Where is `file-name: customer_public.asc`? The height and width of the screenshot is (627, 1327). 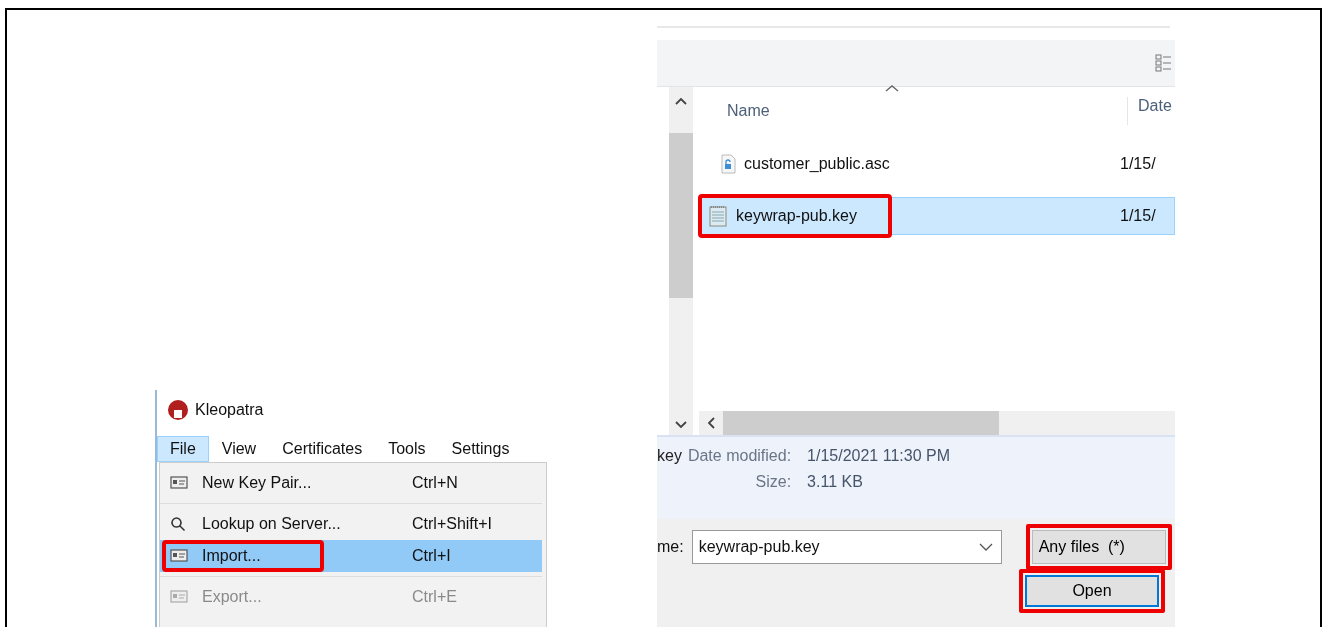 file-name: customer_public.asc is located at coordinates (817, 164).